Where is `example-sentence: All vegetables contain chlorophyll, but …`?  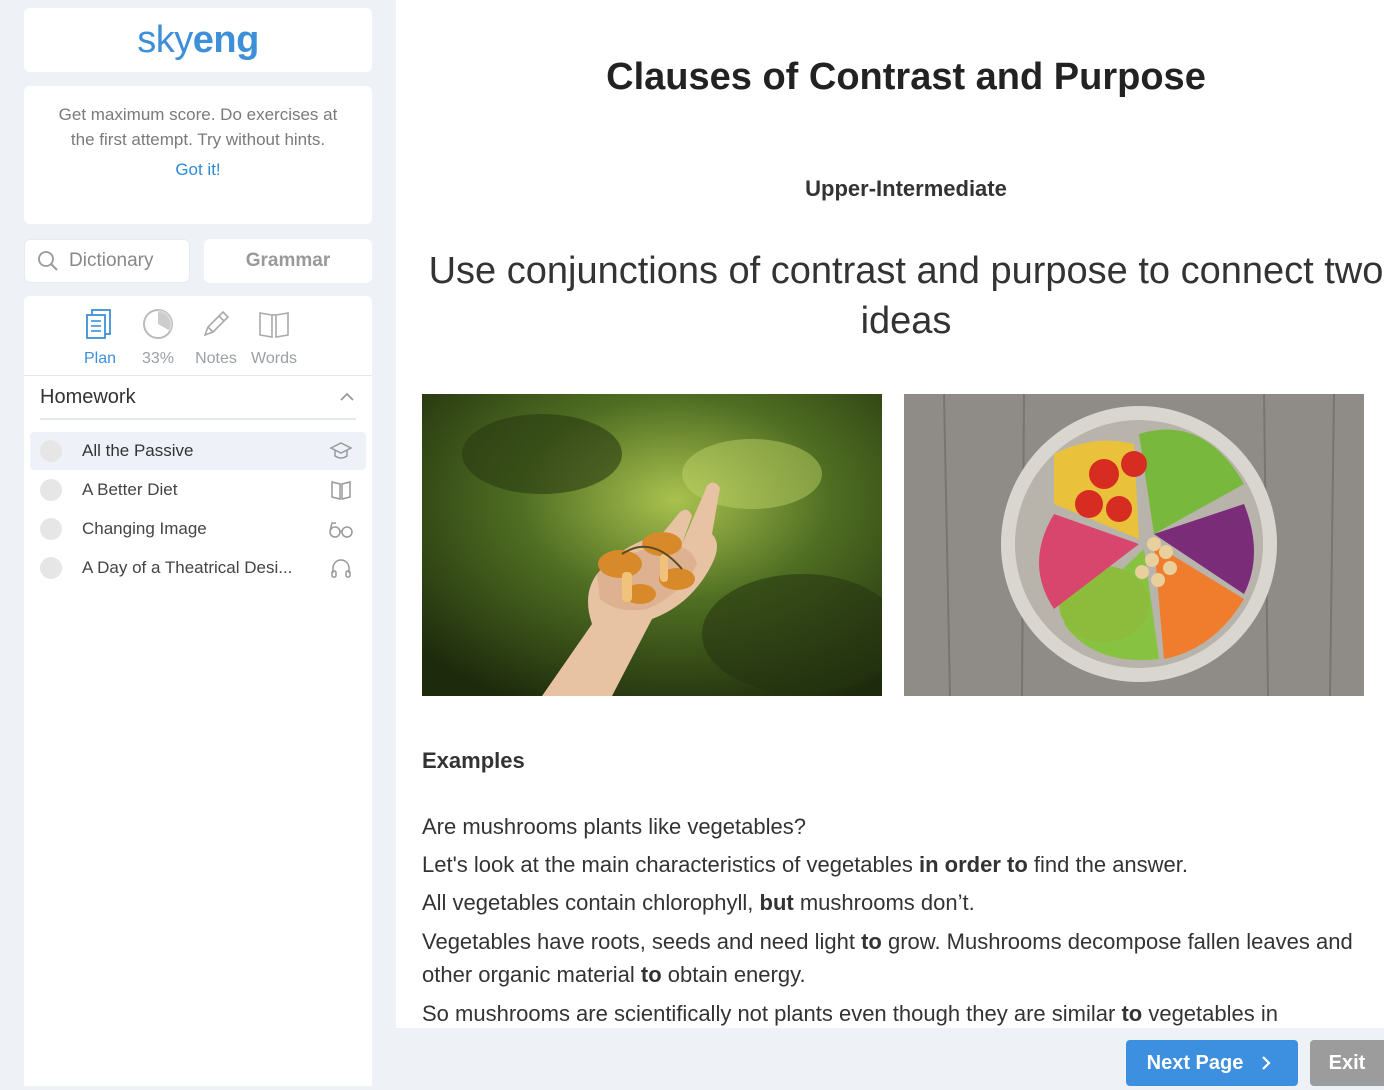 example-sentence: All vegetables contain chlorophyll, but … is located at coordinates (892, 902).